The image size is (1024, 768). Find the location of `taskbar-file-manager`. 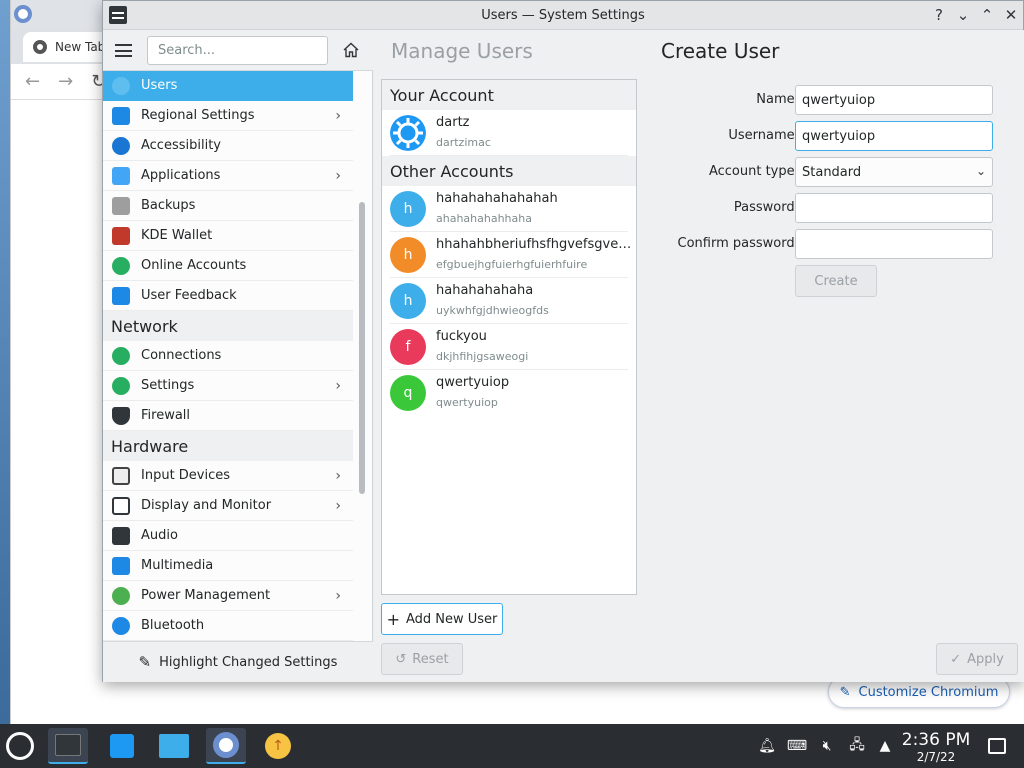

taskbar-file-manager is located at coordinates (174, 746).